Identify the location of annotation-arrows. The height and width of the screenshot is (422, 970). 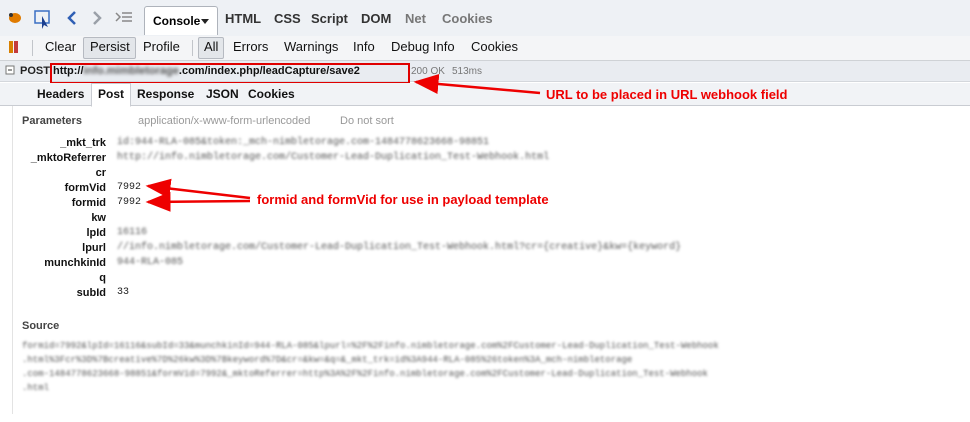
(343, 143).